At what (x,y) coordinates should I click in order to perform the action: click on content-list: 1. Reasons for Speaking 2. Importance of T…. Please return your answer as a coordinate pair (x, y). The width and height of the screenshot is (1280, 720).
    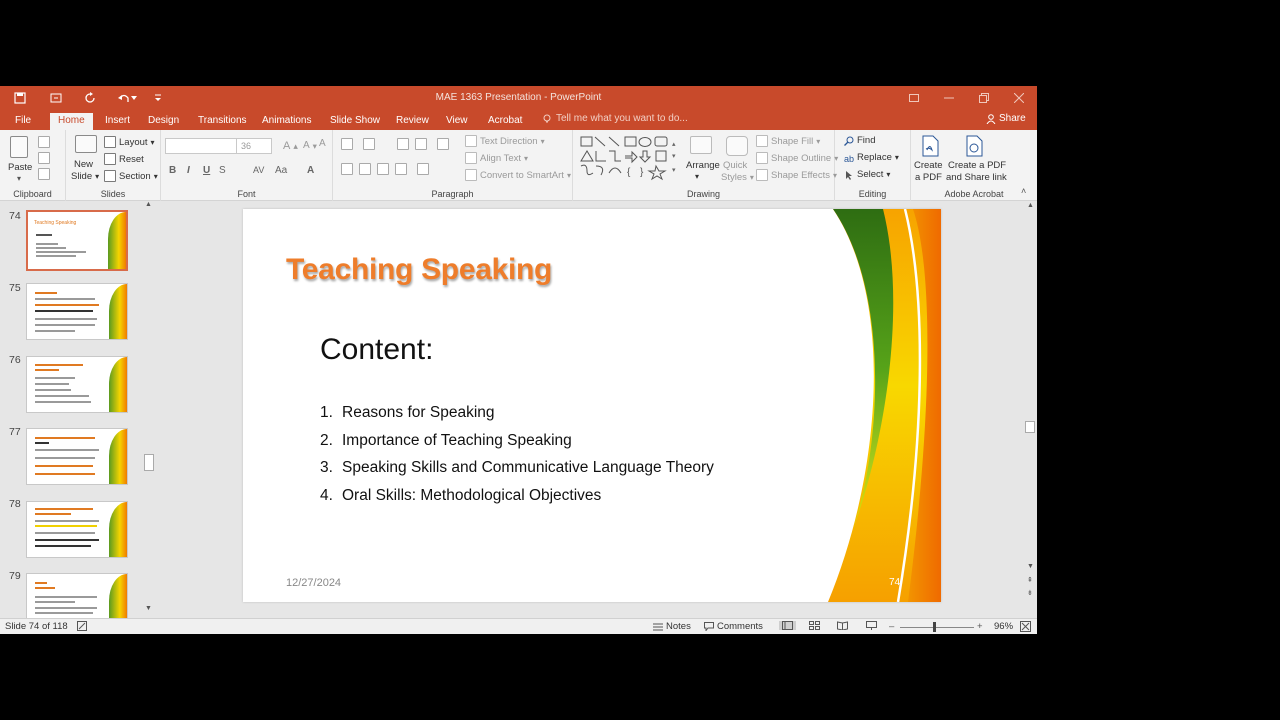
    Looking at the image, I should click on (517, 459).